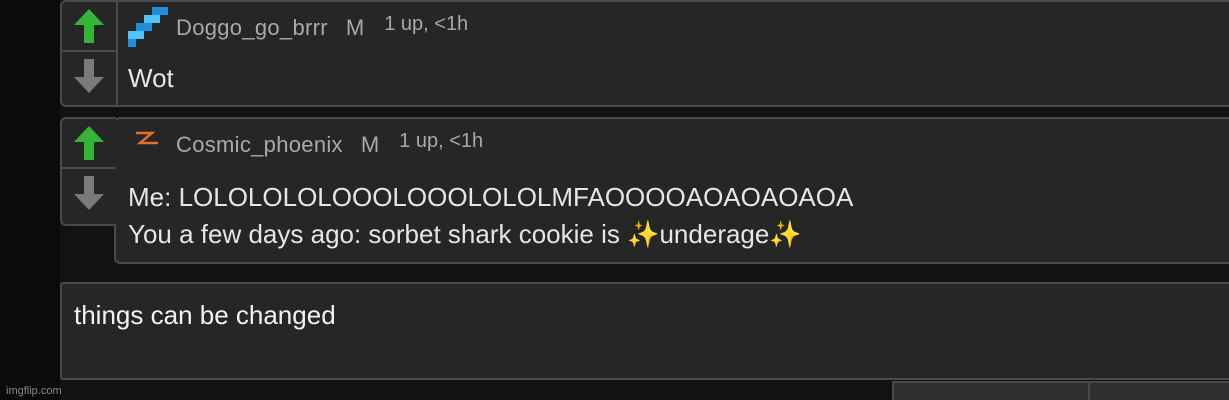  Describe the element at coordinates (30, 200) in the screenshot. I see `left-margin` at that location.